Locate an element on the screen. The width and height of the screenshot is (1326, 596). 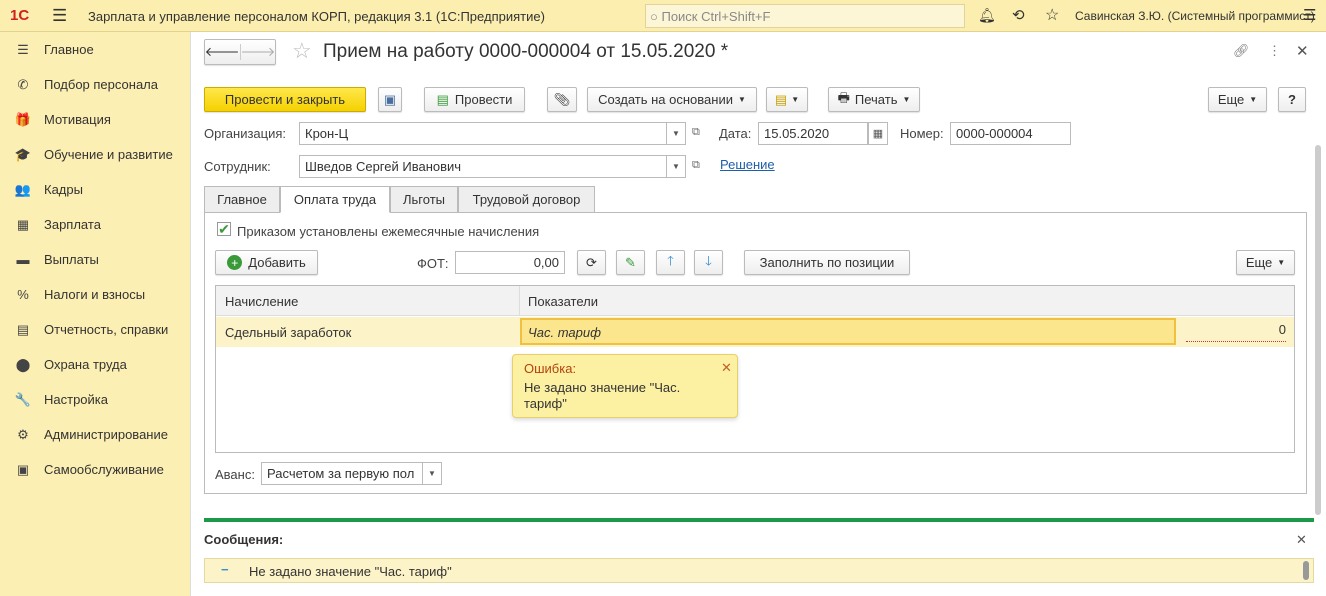
edit-button: ✎ is located at coordinates (630, 262).